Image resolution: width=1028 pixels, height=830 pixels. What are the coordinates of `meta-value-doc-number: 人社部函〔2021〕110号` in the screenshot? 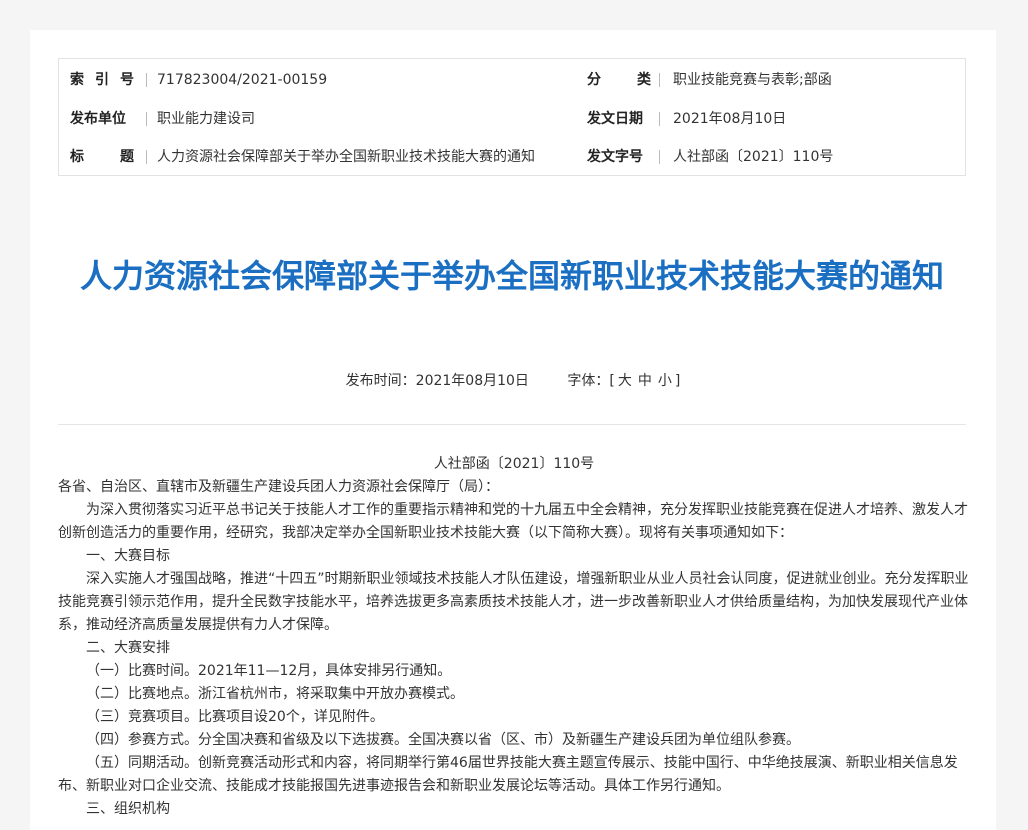 It's located at (753, 157).